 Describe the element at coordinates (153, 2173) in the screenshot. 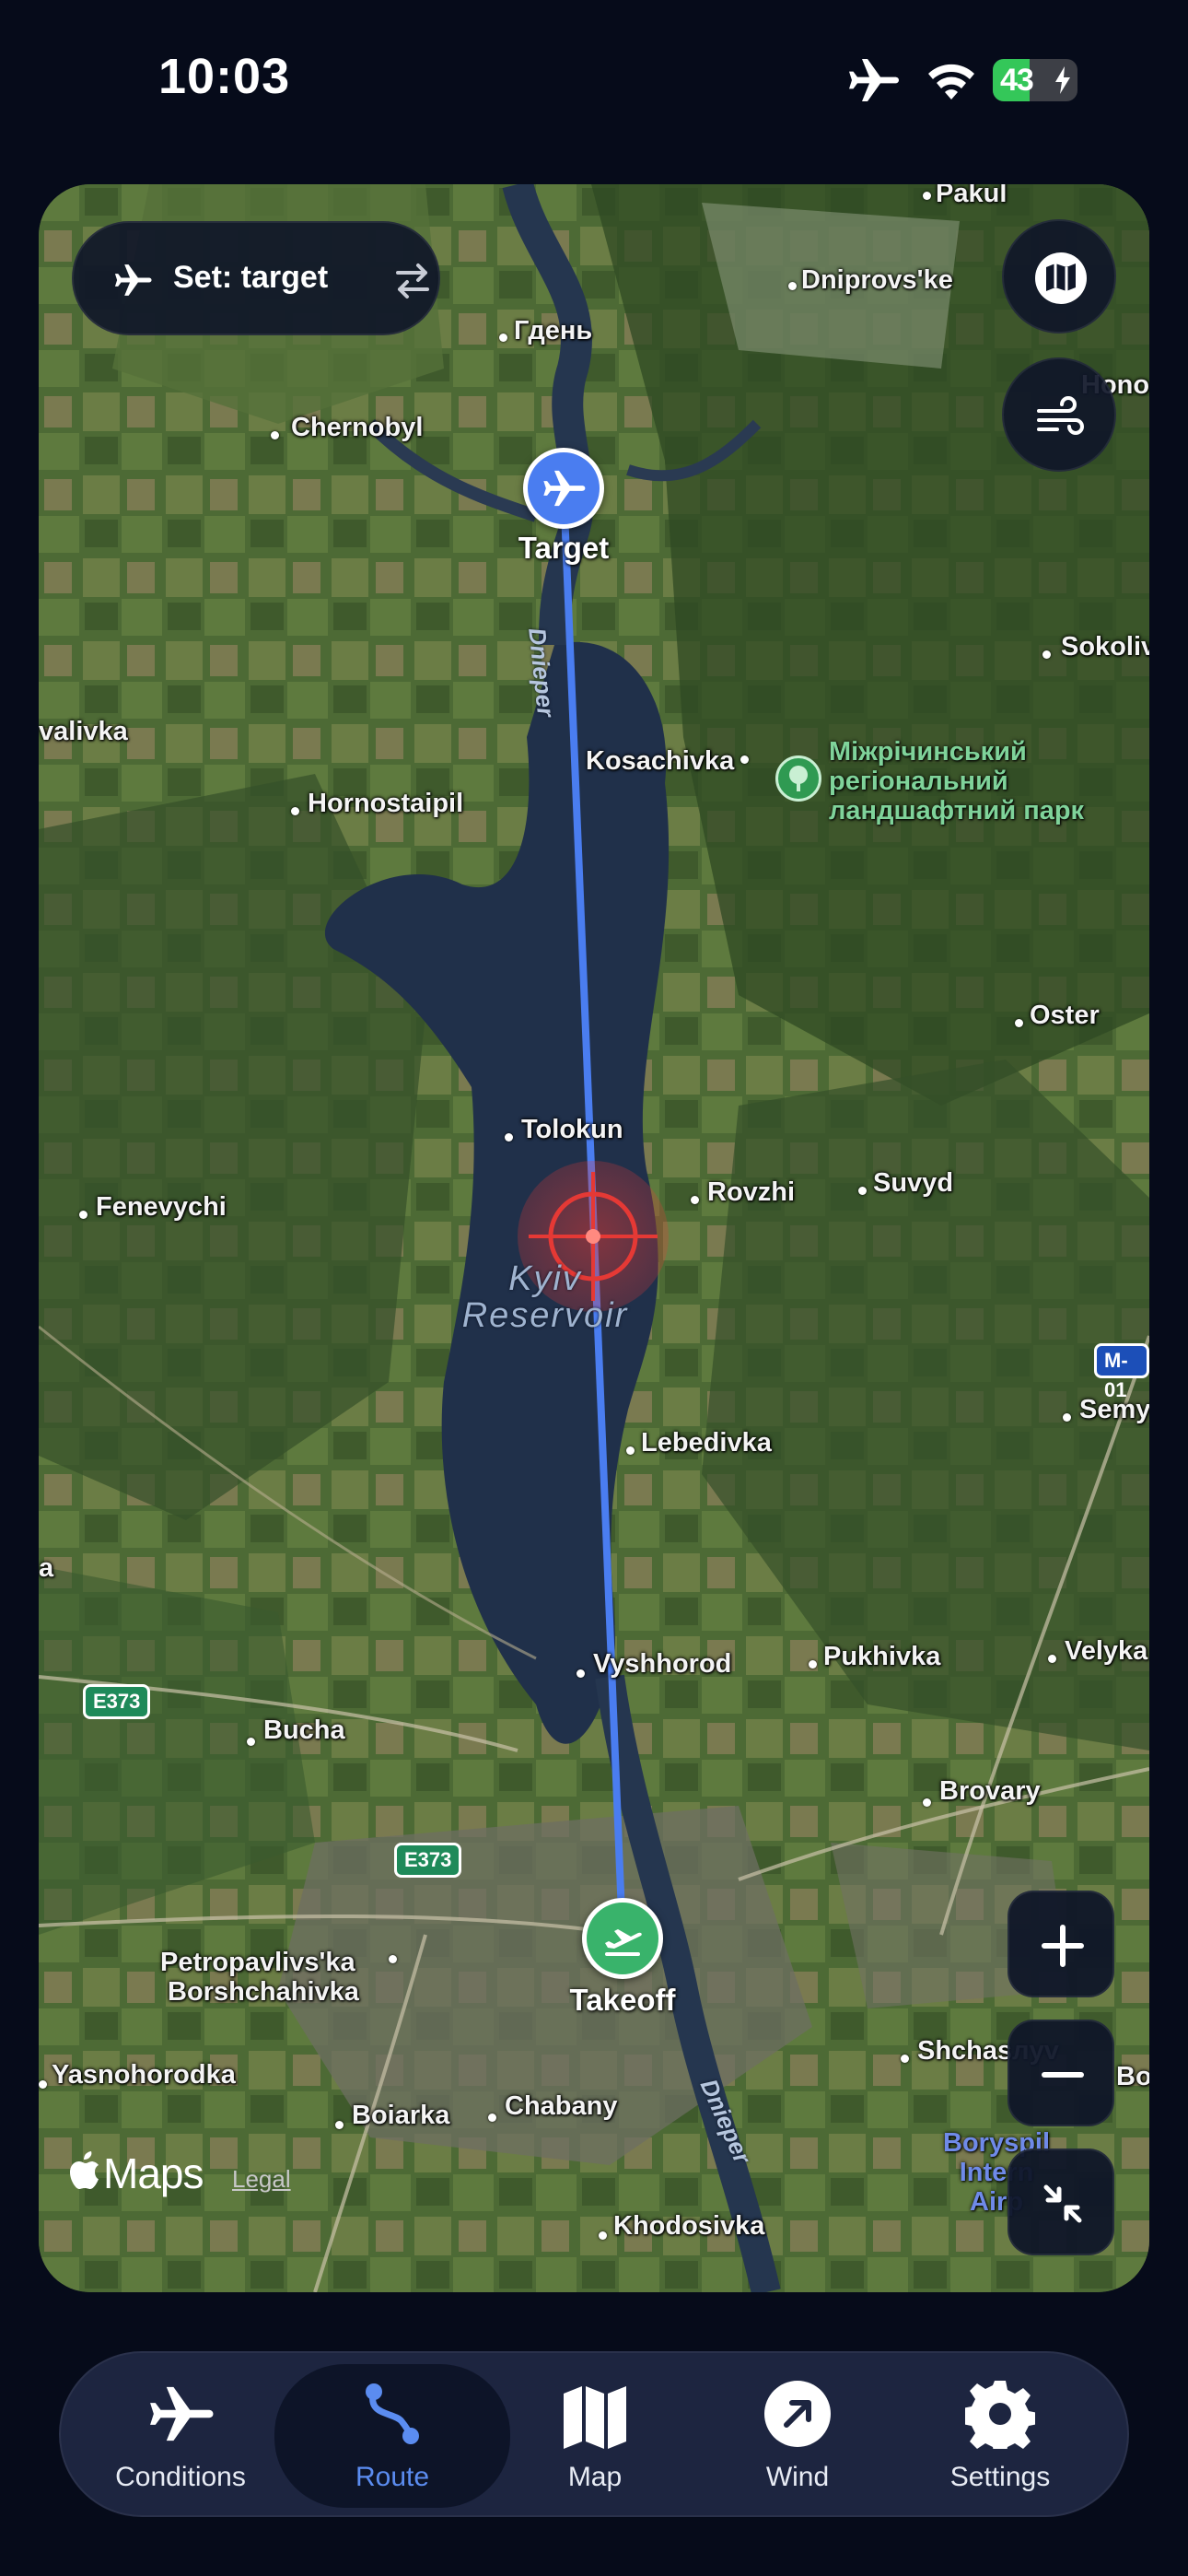

I see `maps-brand: Maps` at that location.